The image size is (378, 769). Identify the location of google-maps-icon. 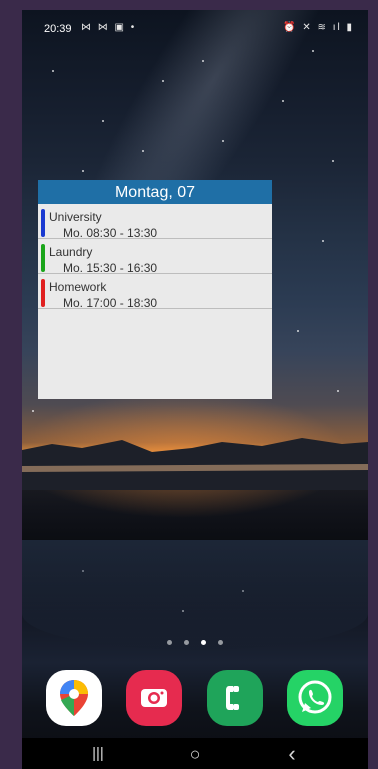
(74, 698).